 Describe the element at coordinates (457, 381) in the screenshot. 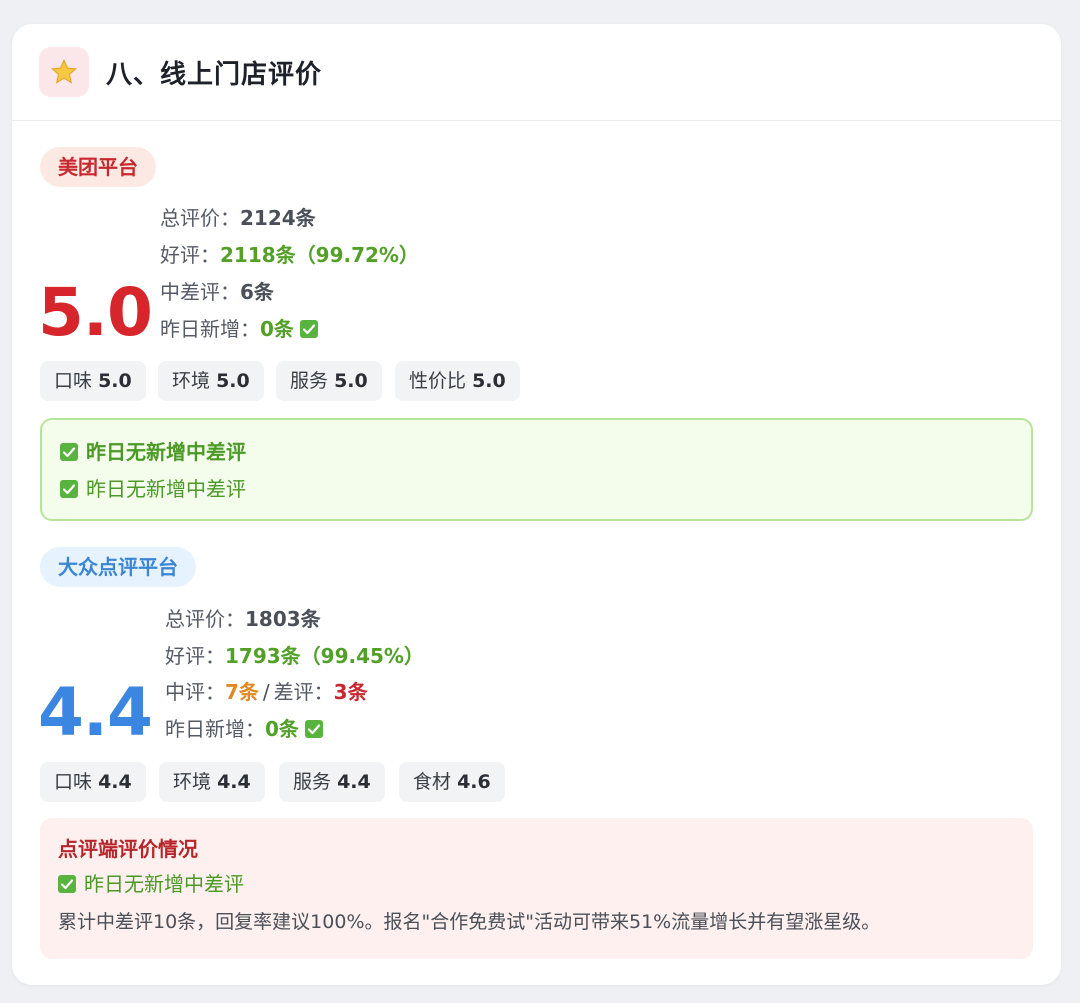

I see `meituan-chip-value: 性价比 5.0` at that location.